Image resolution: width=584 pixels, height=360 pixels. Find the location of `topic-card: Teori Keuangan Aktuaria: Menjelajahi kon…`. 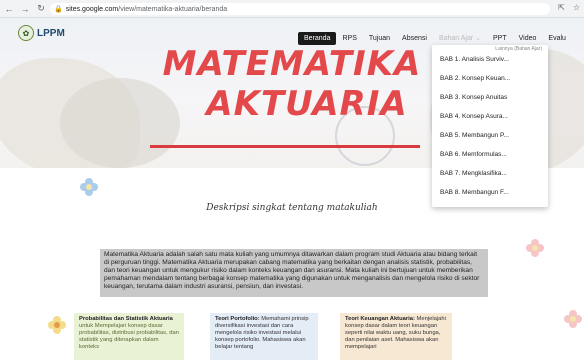

topic-card: Teori Keuangan Aktuaria: Menjelajahi kon… is located at coordinates (396, 336).